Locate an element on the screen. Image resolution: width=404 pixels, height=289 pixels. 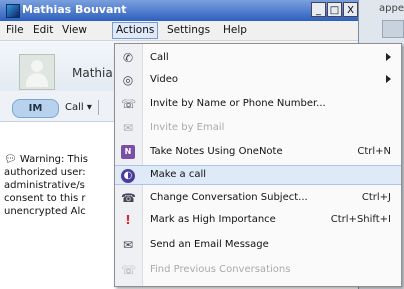
menu-item-find-previous: ☏ Find Previous Conversations is located at coordinates (258, 270).